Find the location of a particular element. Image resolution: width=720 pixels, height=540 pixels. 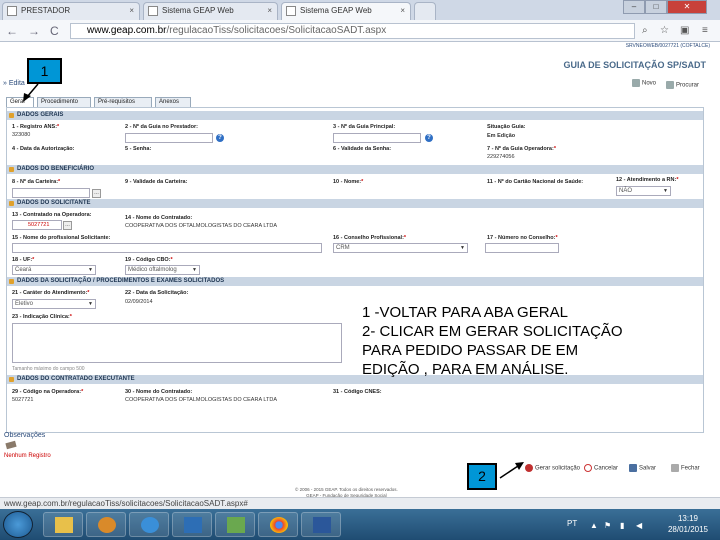

carater-select: Eletivo is located at coordinates (54, 304).